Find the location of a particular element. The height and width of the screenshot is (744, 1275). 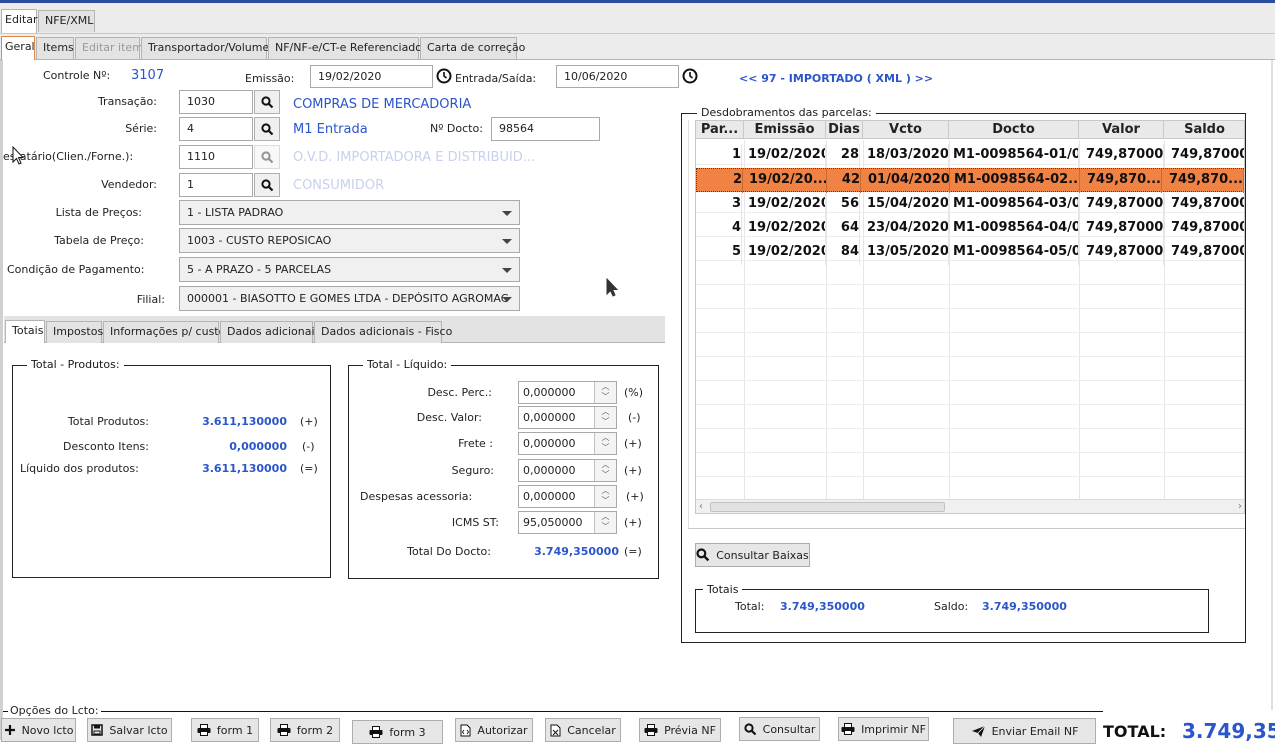

tab-items: Items is located at coordinates (55, 48).